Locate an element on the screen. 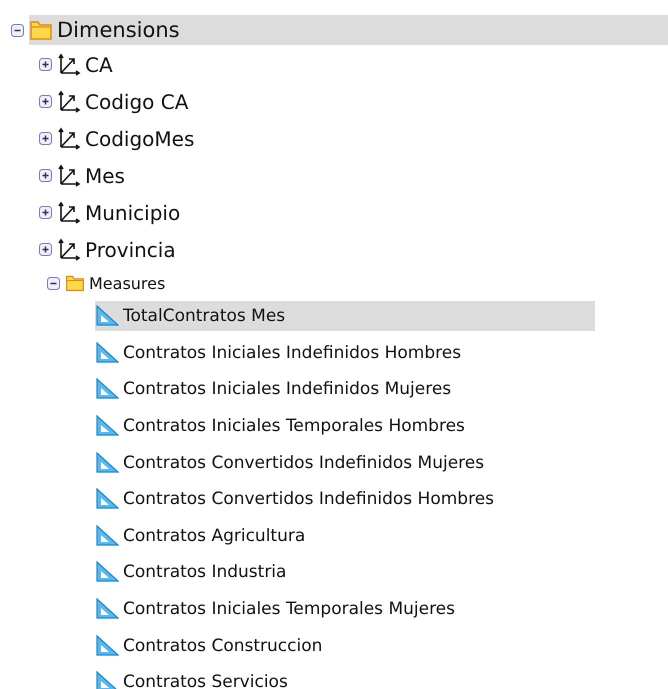 This screenshot has height=689, width=668. tree-item: CodigoMes is located at coordinates (307, 139).